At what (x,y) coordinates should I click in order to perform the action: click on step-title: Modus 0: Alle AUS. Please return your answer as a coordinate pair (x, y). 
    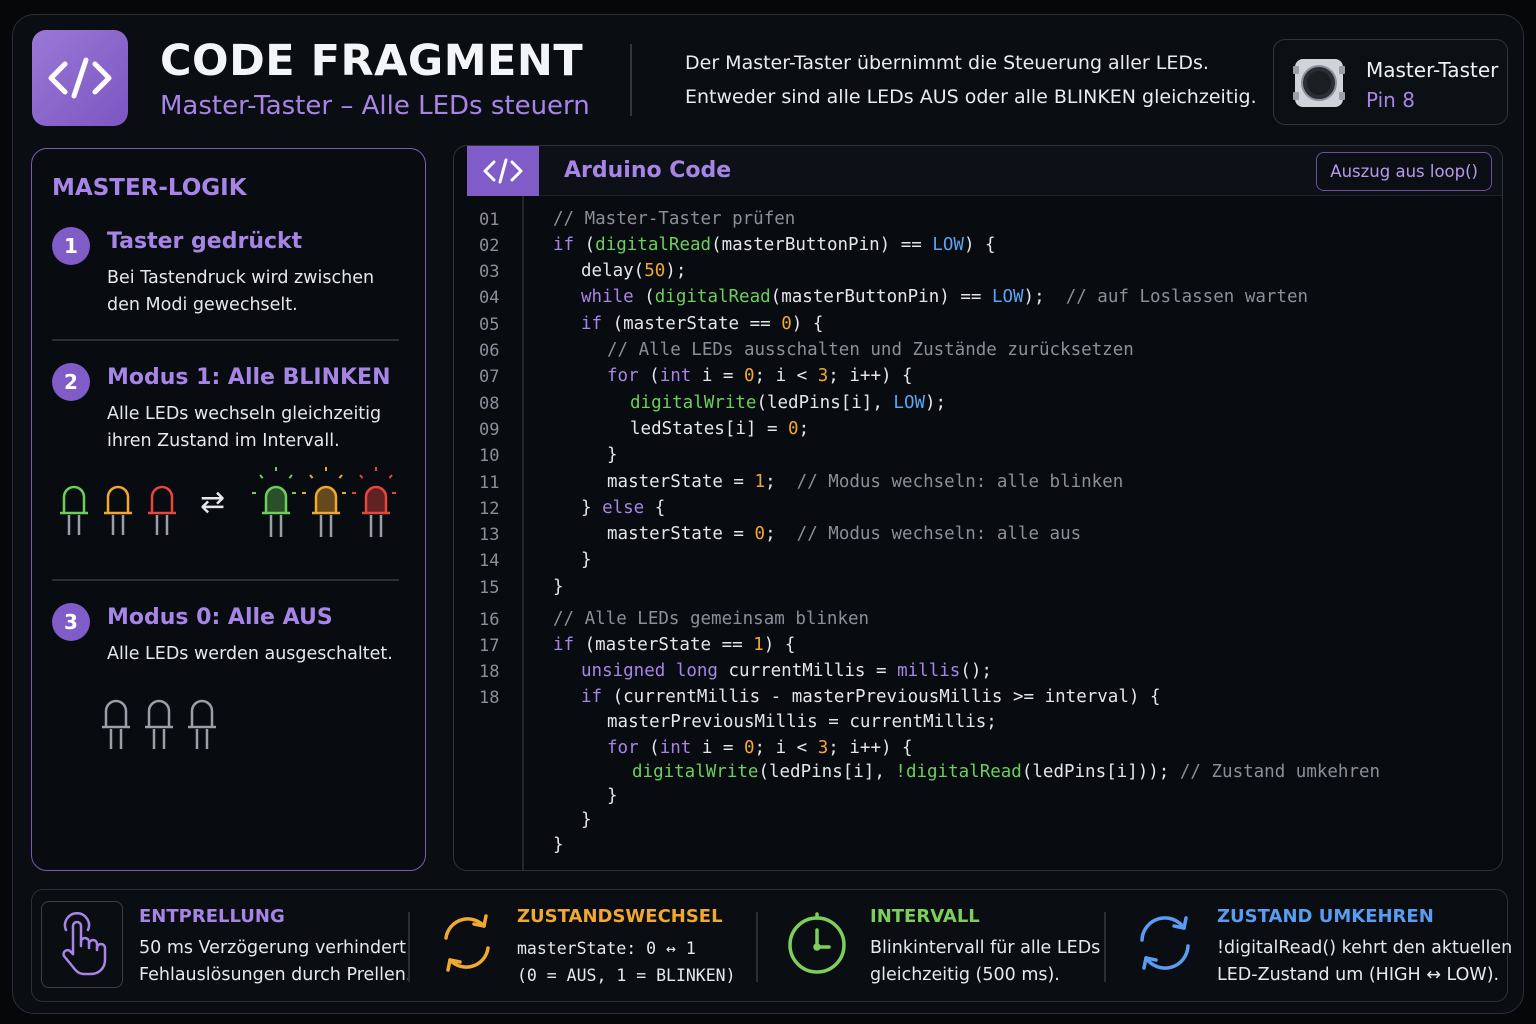
    Looking at the image, I should click on (220, 617).